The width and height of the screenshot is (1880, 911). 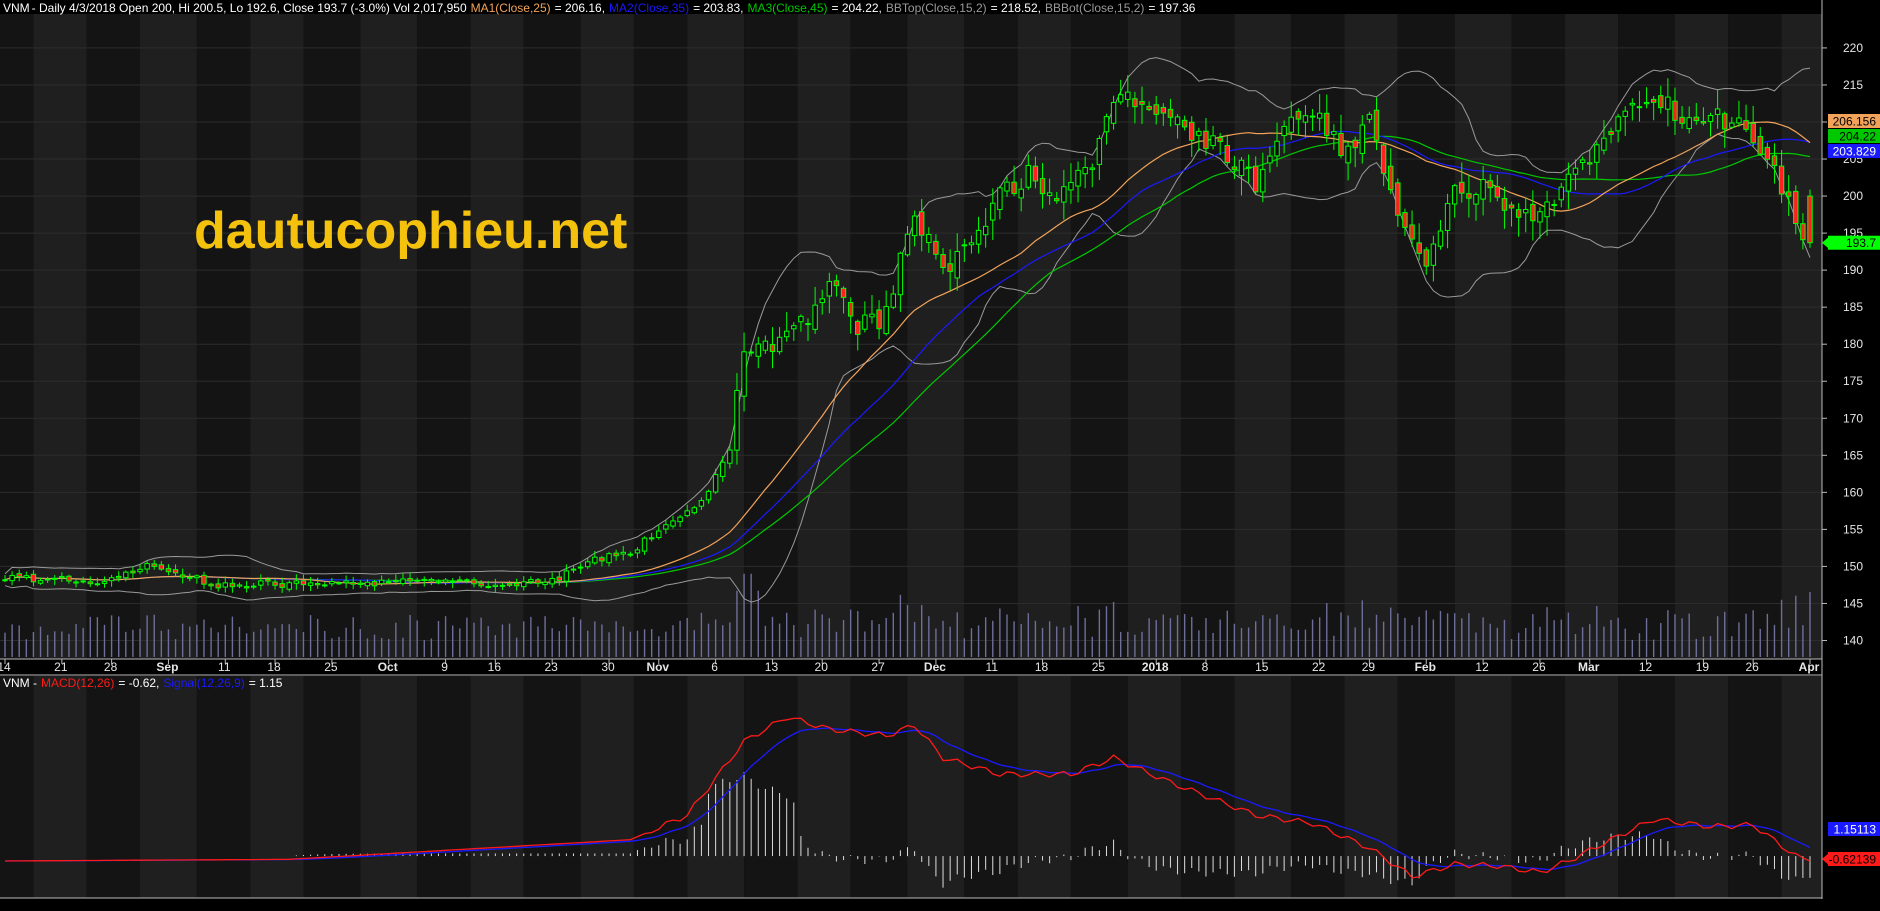 What do you see at coordinates (992, 667) in the screenshot?
I see `date-tick-label: 11` at bounding box center [992, 667].